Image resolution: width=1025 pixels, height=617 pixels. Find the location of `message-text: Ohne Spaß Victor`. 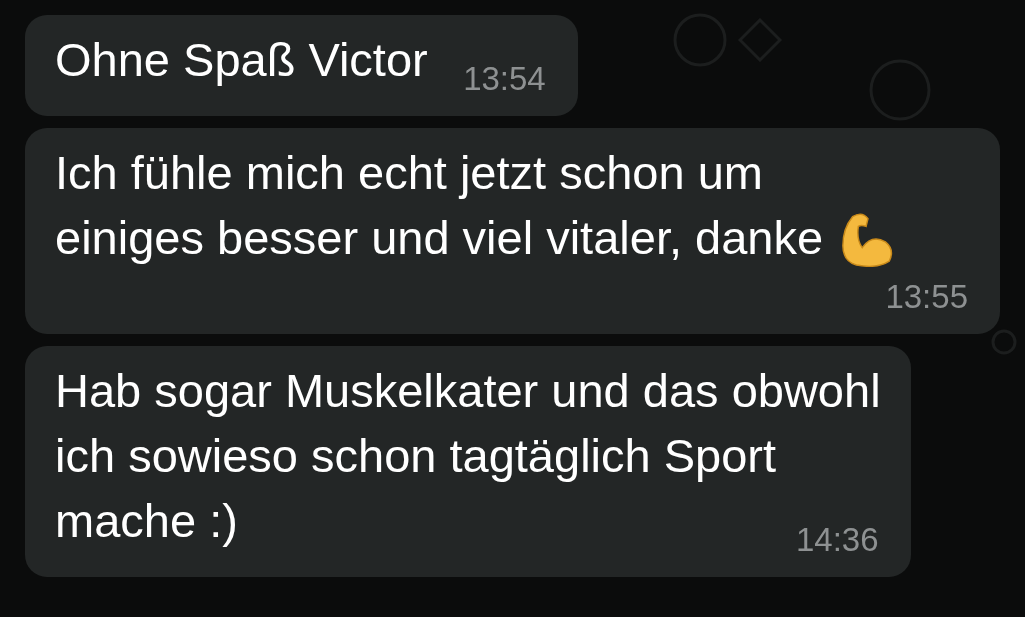

message-text: Ohne Spaß Victor is located at coordinates (241, 60).